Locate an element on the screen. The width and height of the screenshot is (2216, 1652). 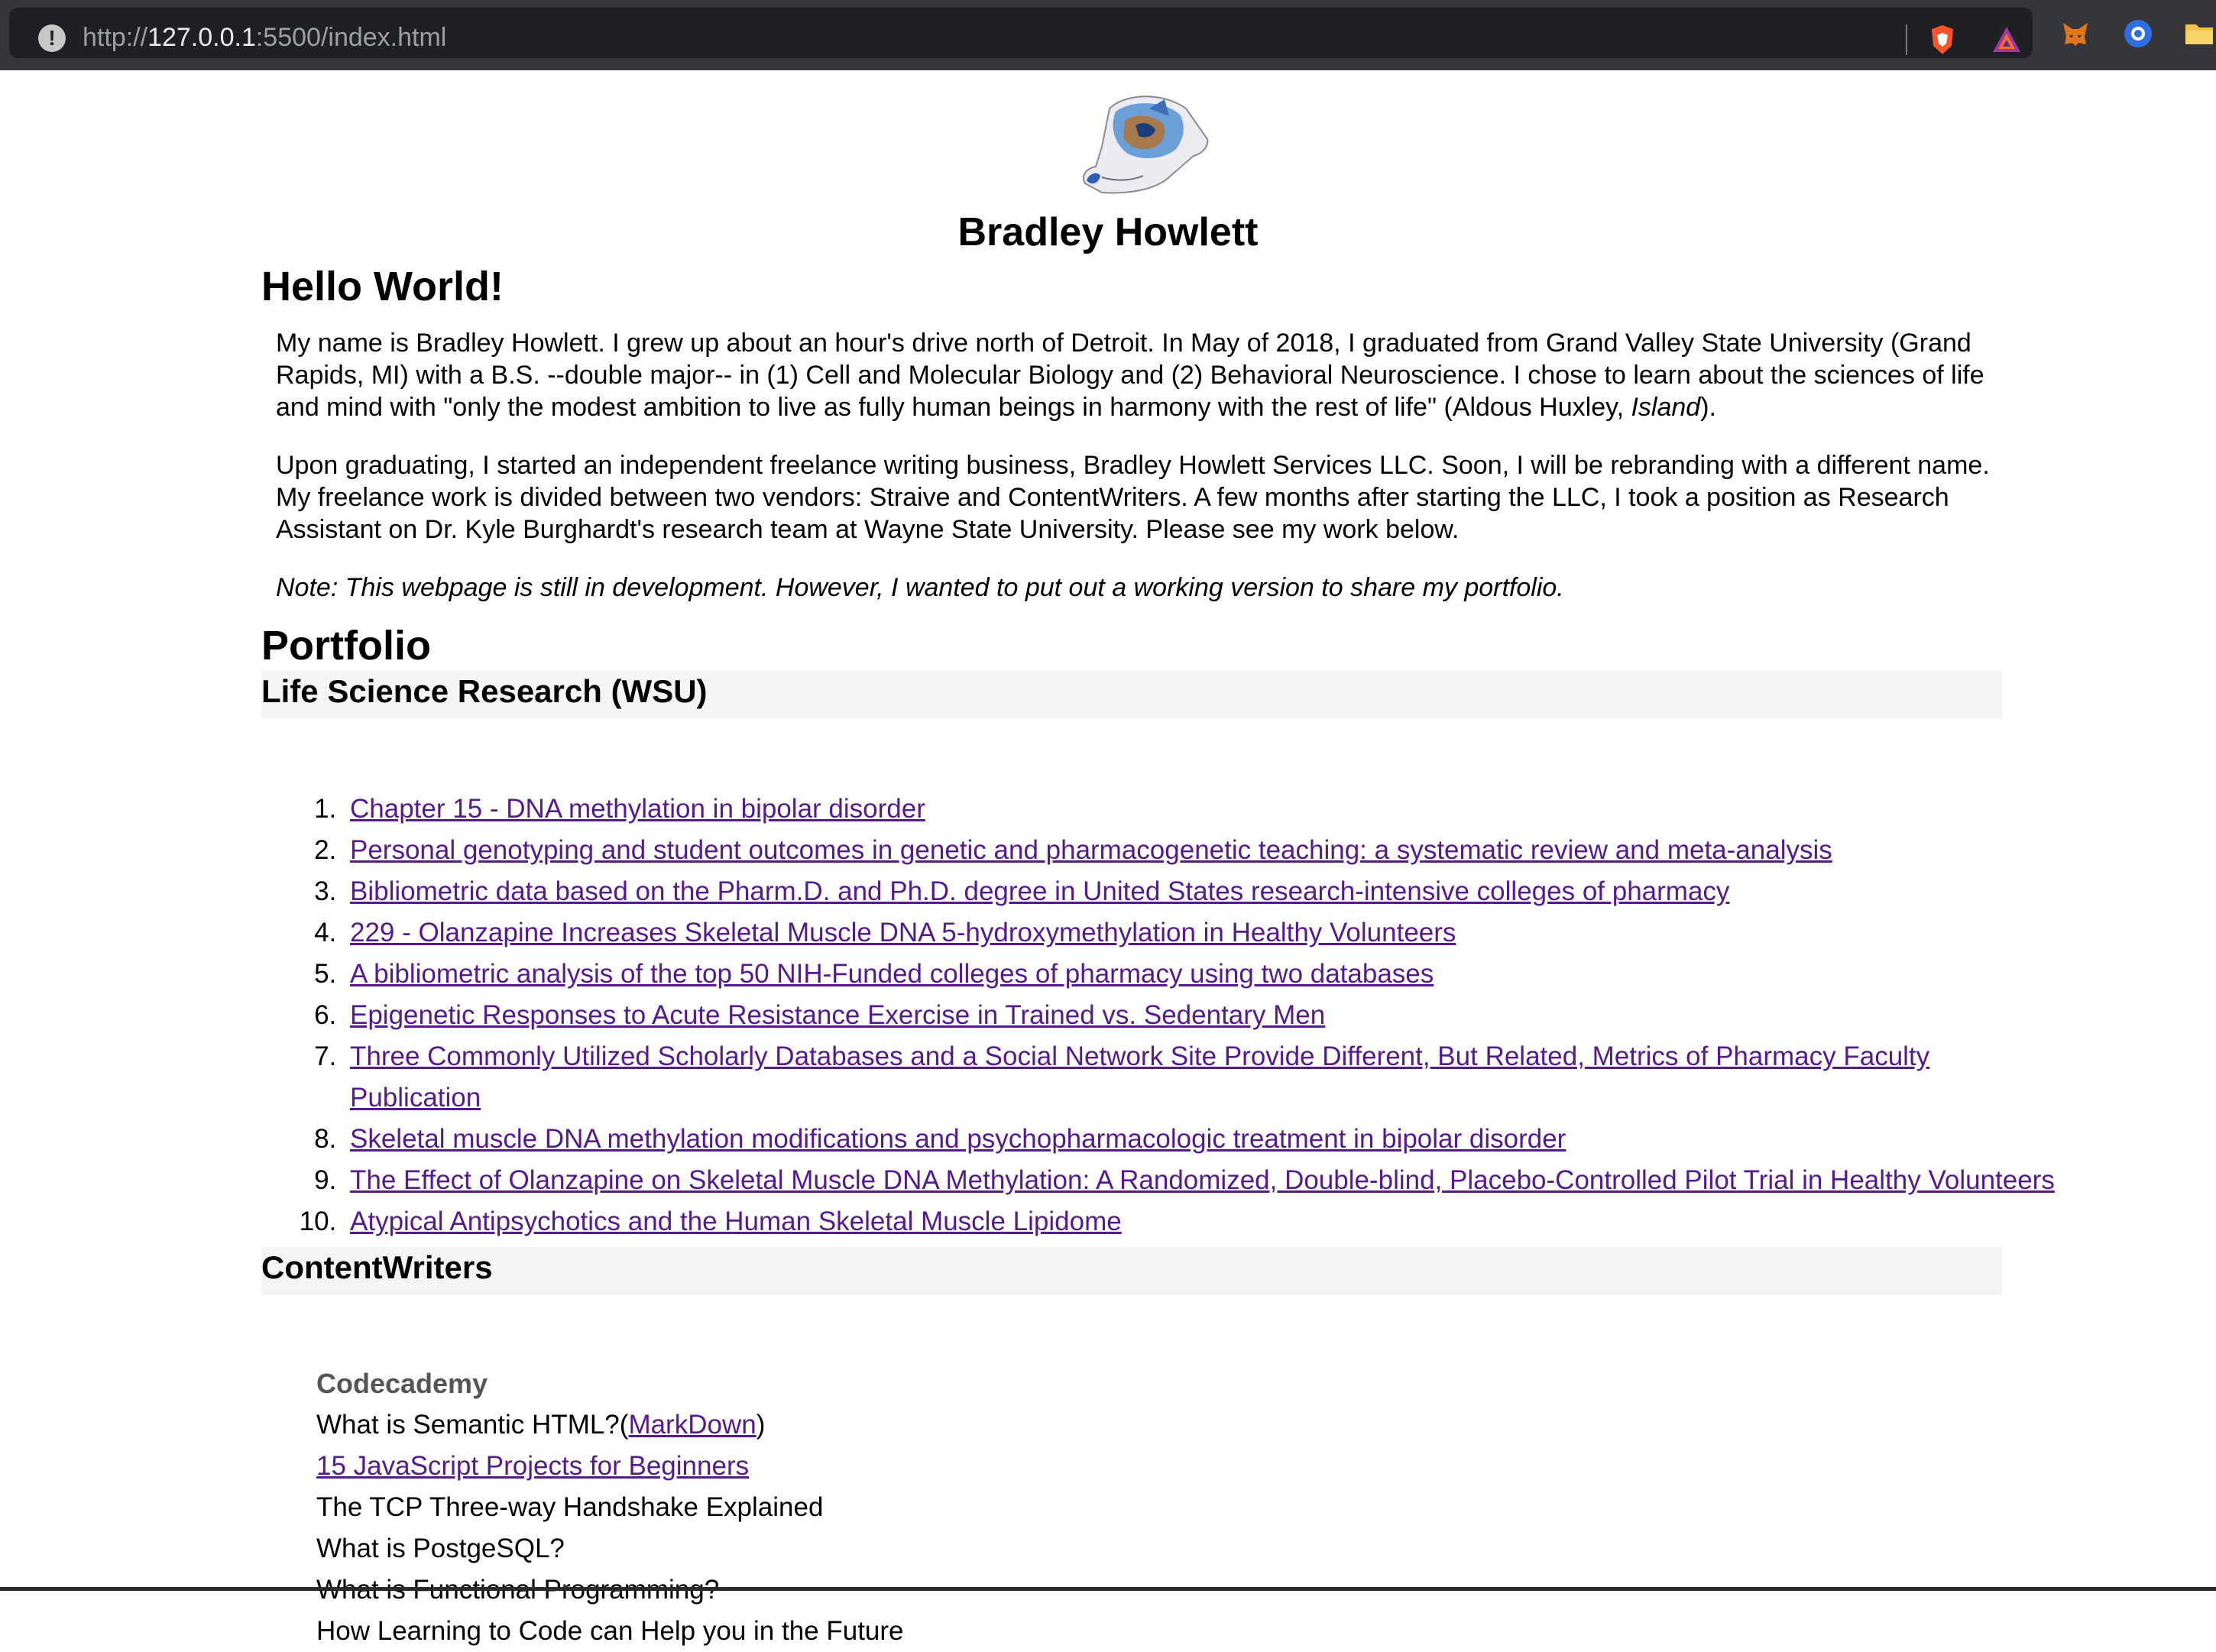
metamask-fox-icon is located at coordinates (2075, 33).